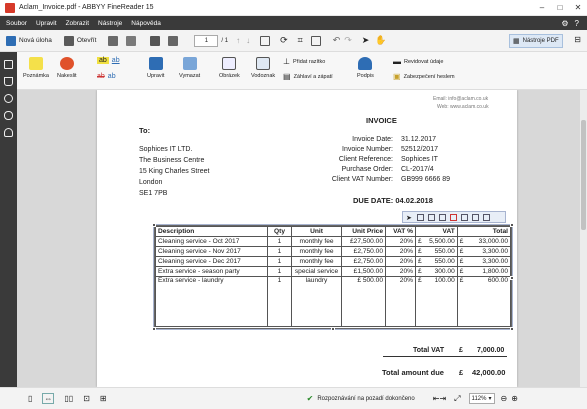 This screenshot has height=409, width=587. I want to click on image-tool-icon, so click(315, 40).